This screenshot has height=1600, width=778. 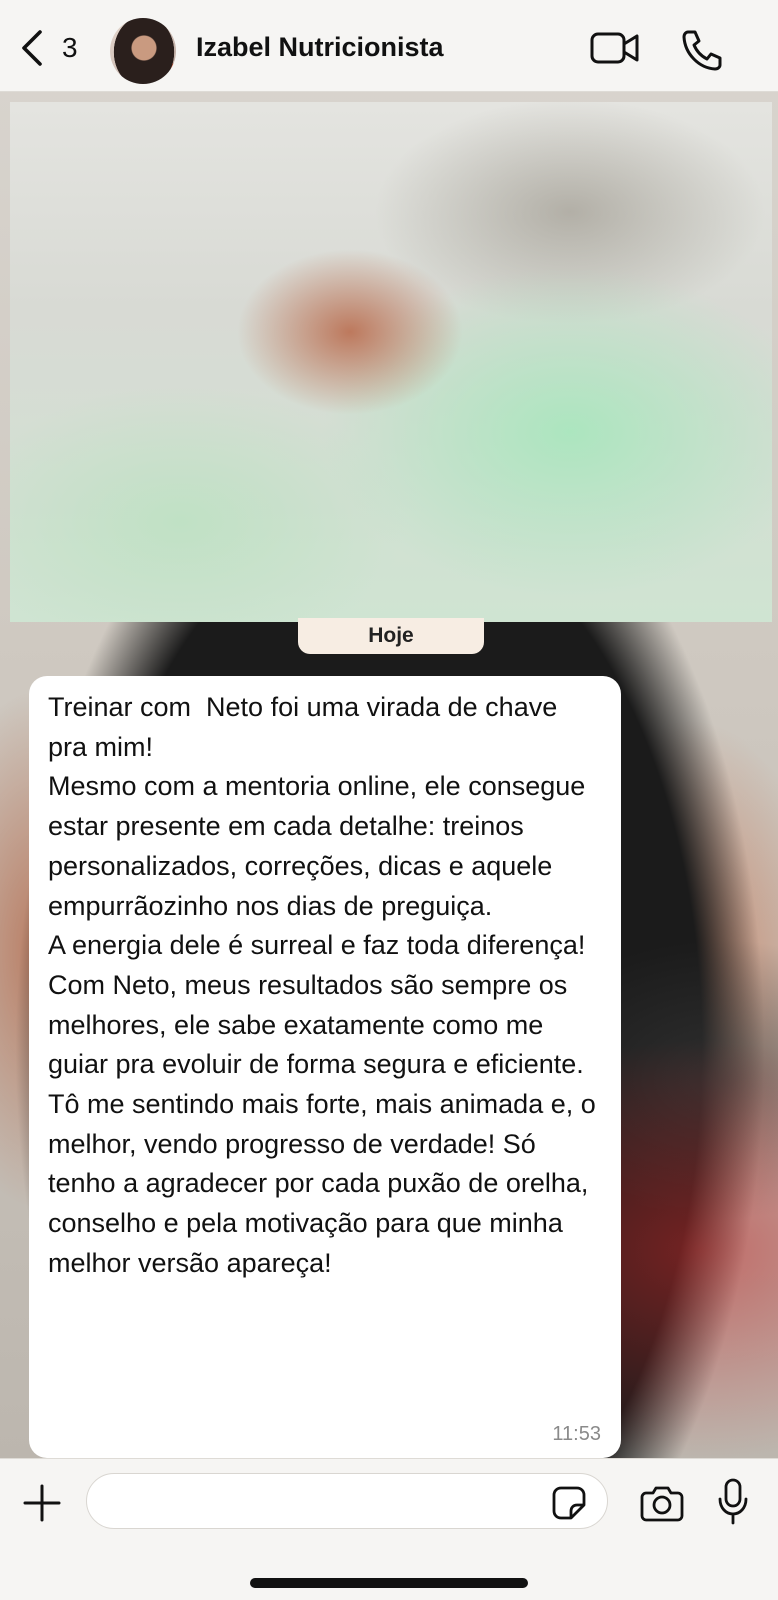 I want to click on camera-icon, so click(x=662, y=1503).